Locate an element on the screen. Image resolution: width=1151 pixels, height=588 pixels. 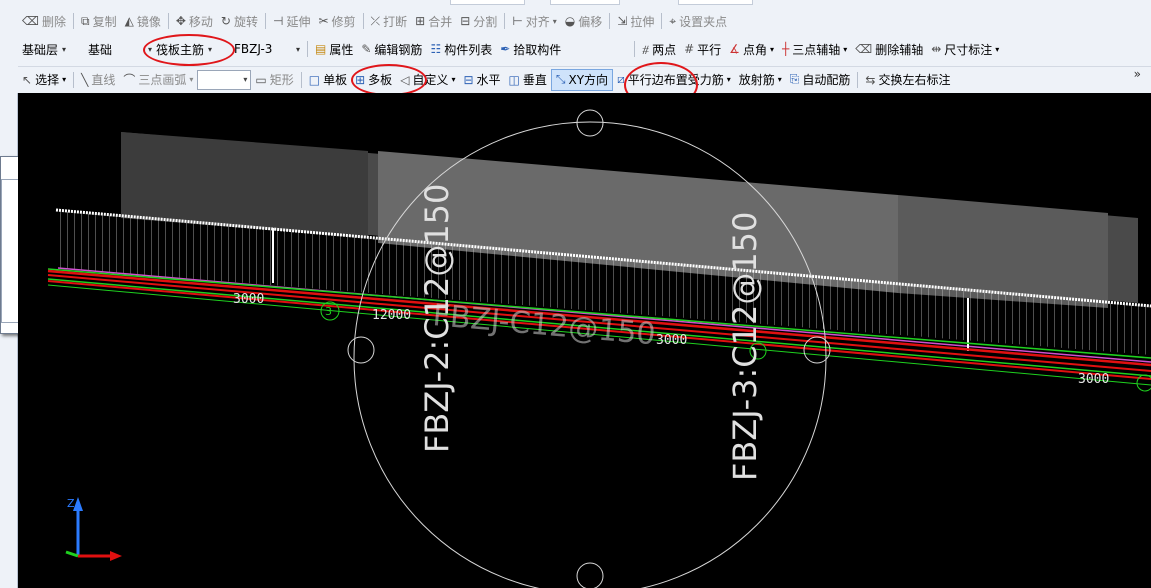
element-type-select: ▾ 筏板主筋 ▾ is located at coordinates (187, 49).